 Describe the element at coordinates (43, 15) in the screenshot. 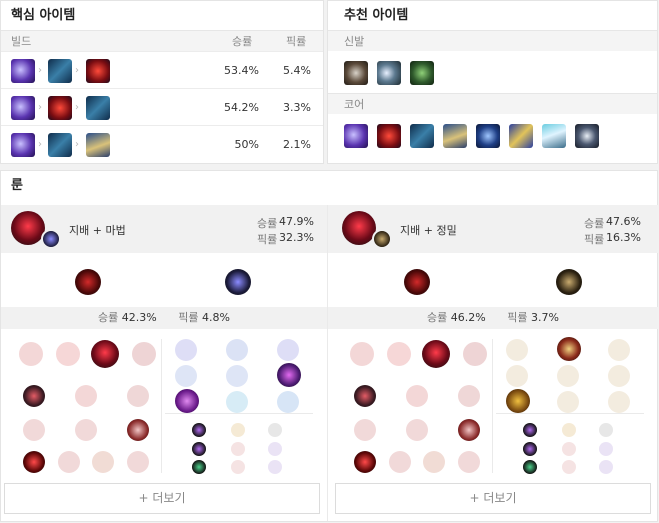

I see `core-items-title: 핵심 아이템` at that location.